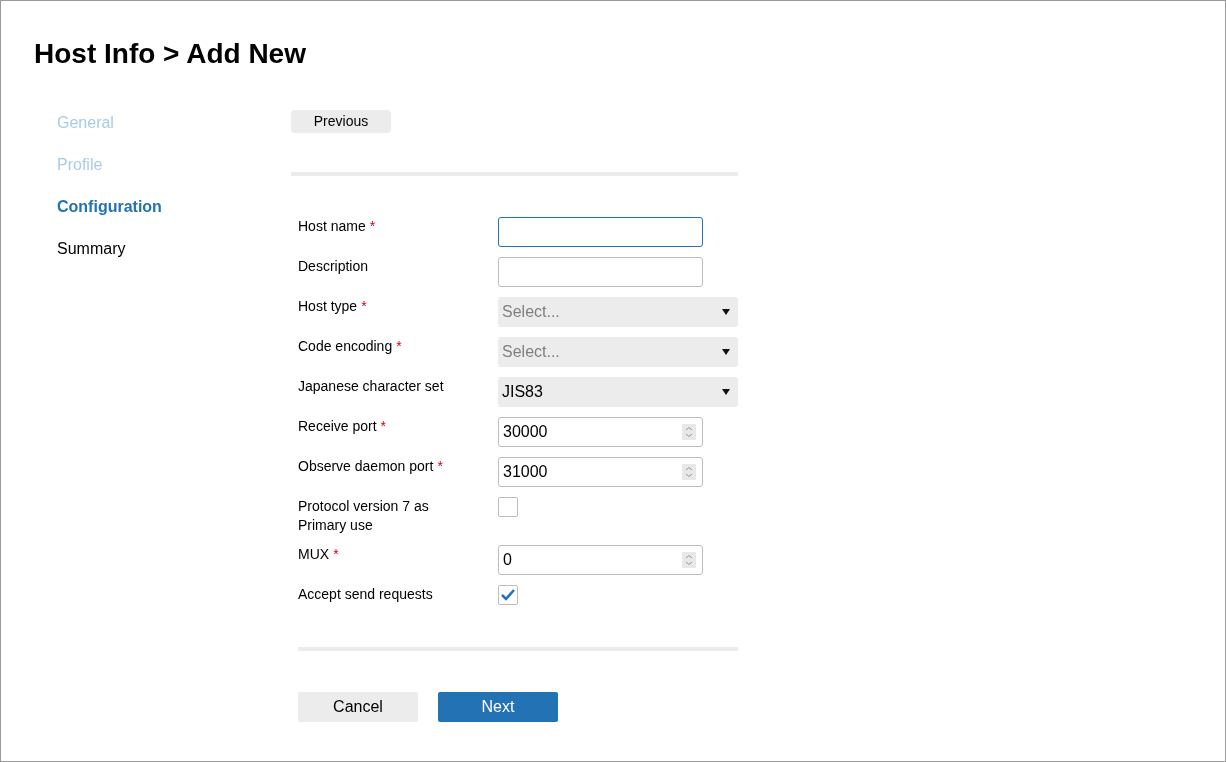 Image resolution: width=1226 pixels, height=762 pixels. Describe the element at coordinates (170, 54) in the screenshot. I see `page-title: Host Info > Add New` at that location.